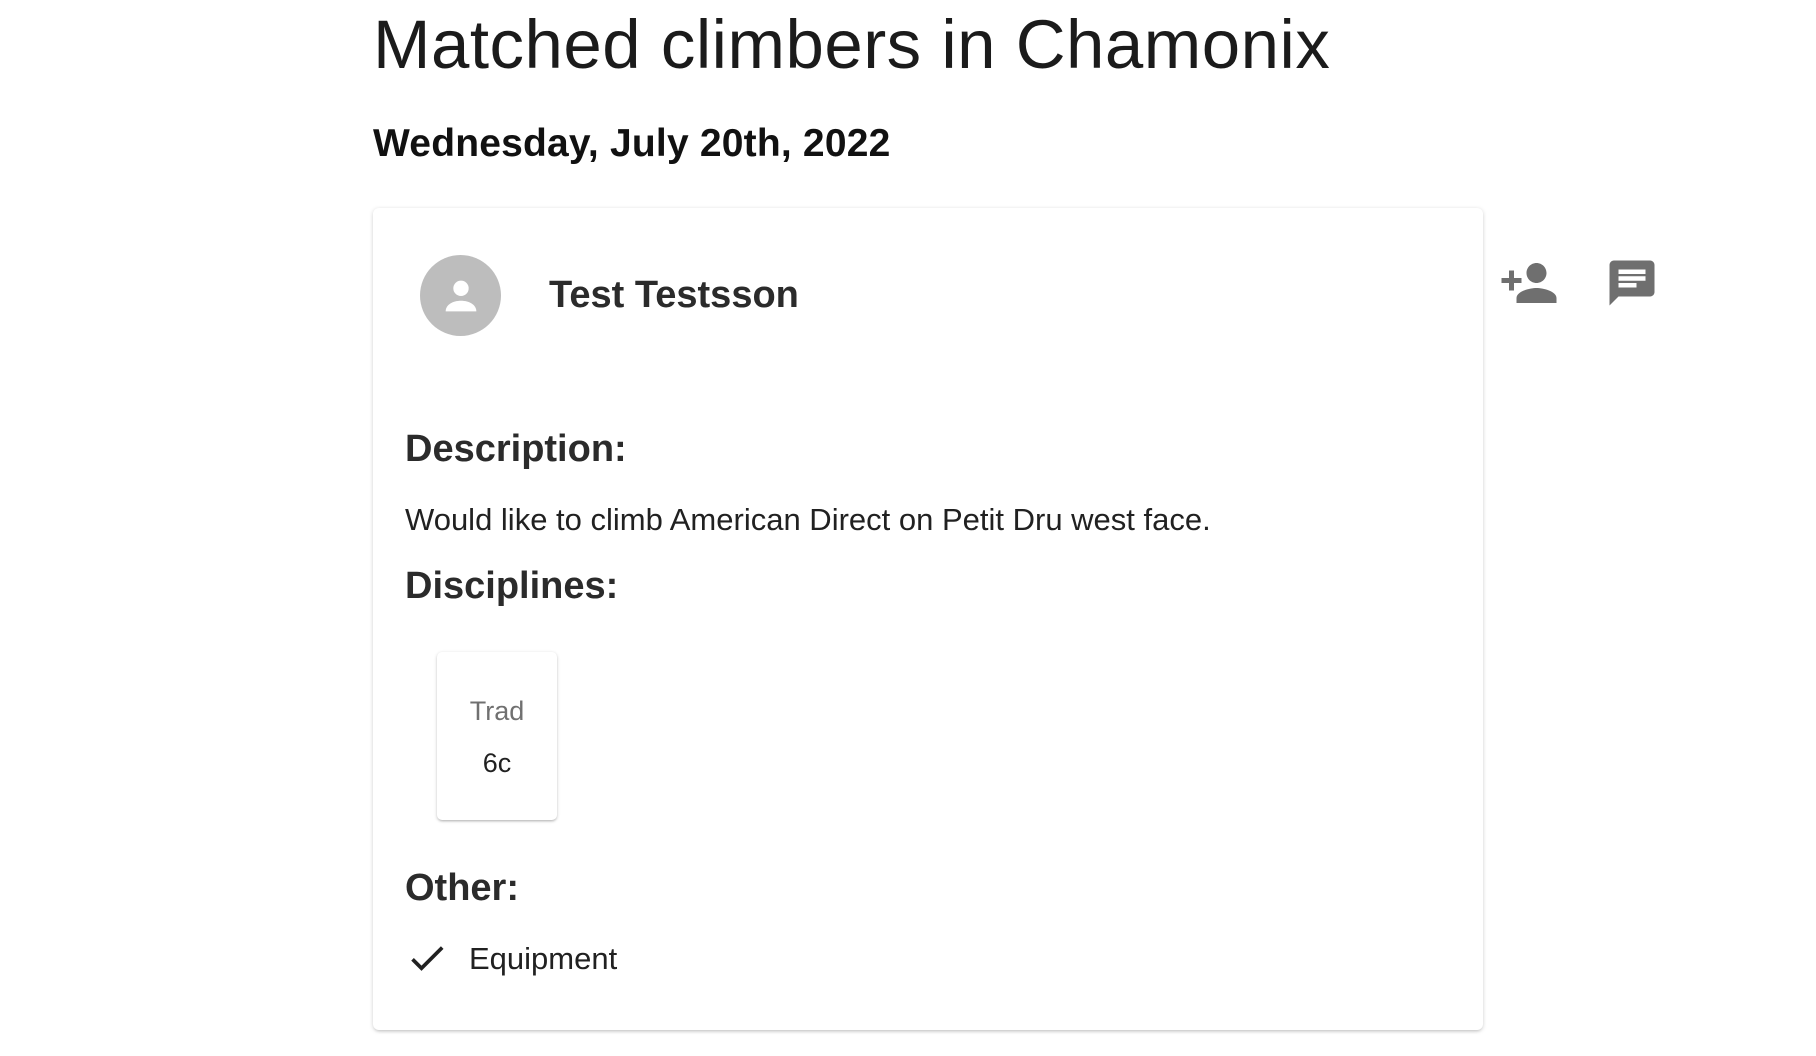 This screenshot has width=1816, height=1056. Describe the element at coordinates (497, 711) in the screenshot. I see `discipline-name: Trad` at that location.